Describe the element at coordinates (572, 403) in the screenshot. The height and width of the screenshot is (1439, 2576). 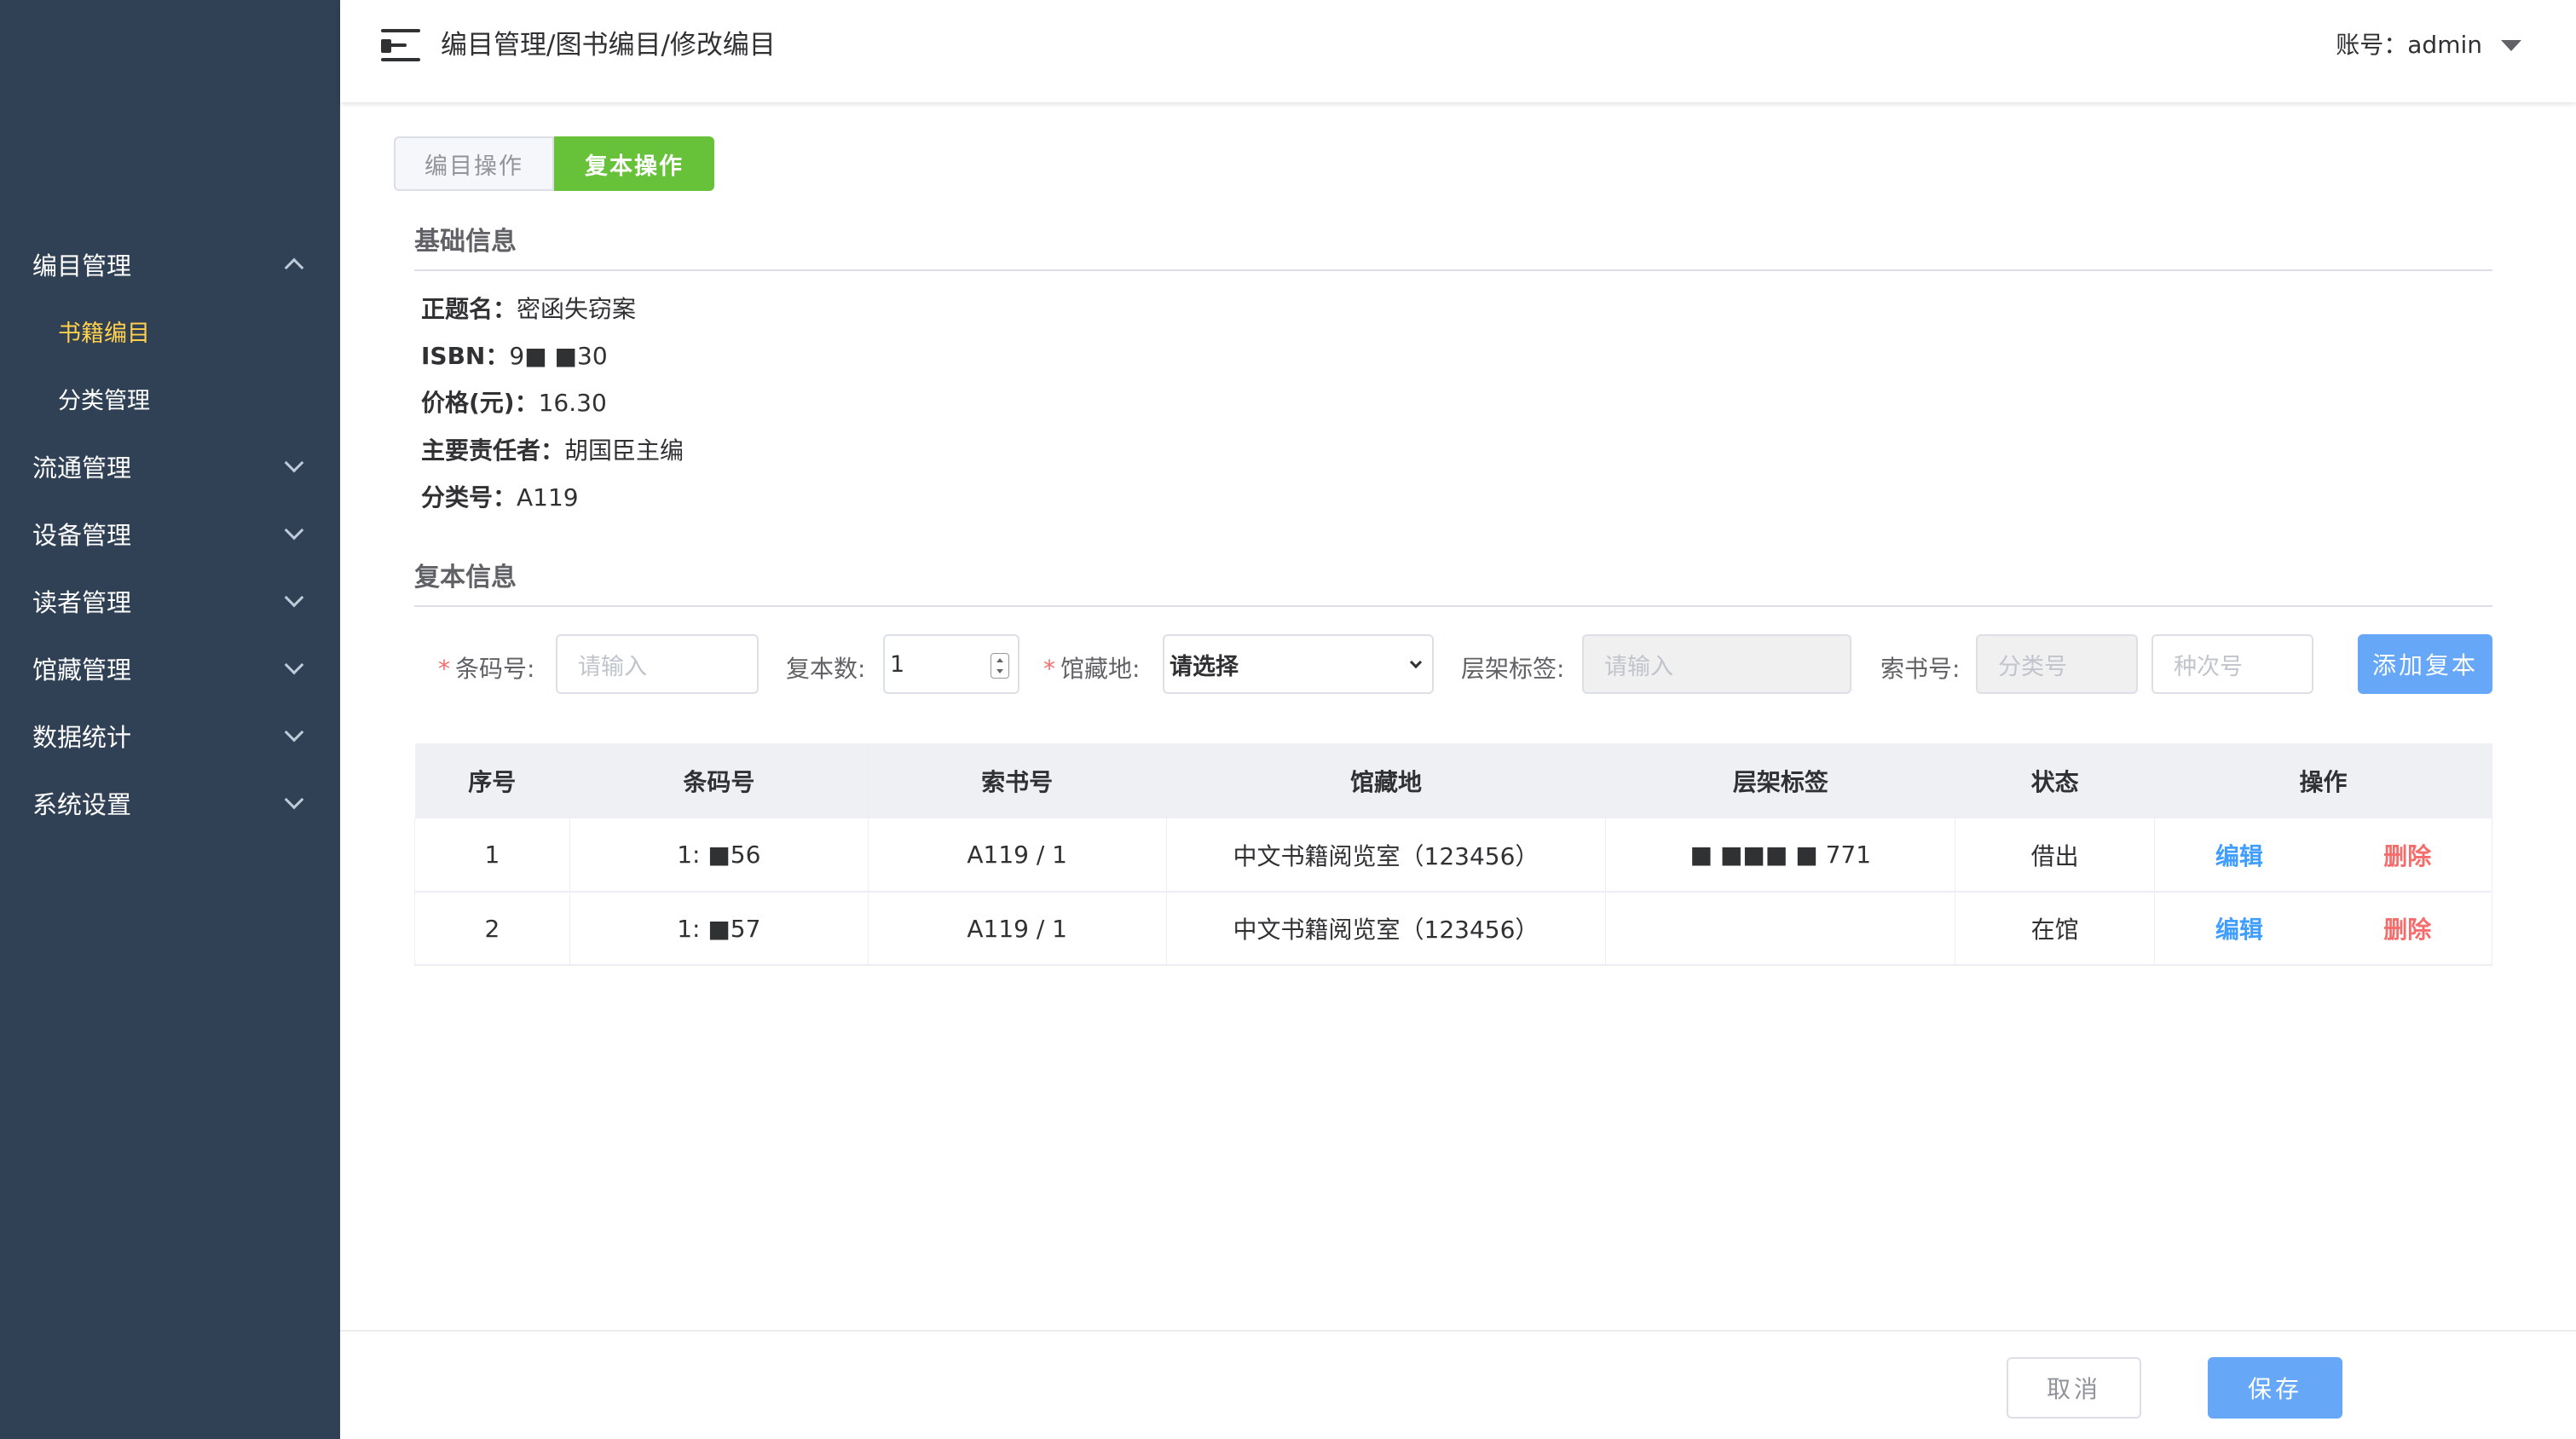
I see `info-value: 16.30` at that location.